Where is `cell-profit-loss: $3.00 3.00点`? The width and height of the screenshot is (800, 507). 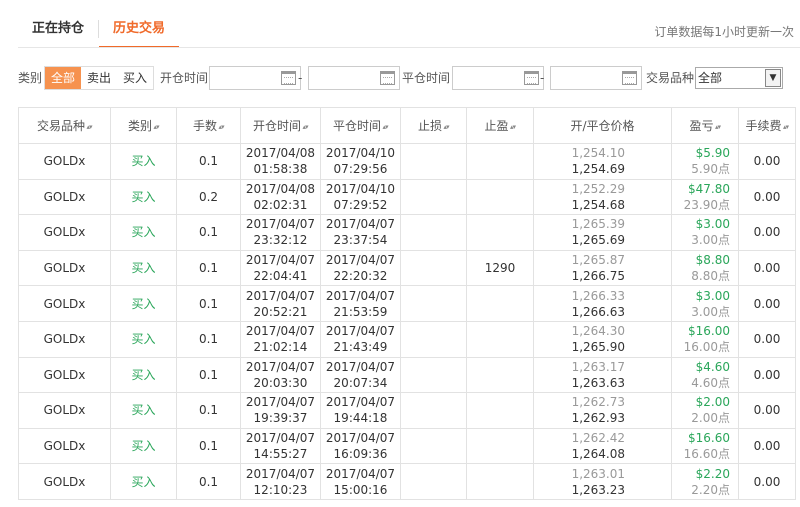
cell-profit-loss: $3.00 3.00点 is located at coordinates (705, 232).